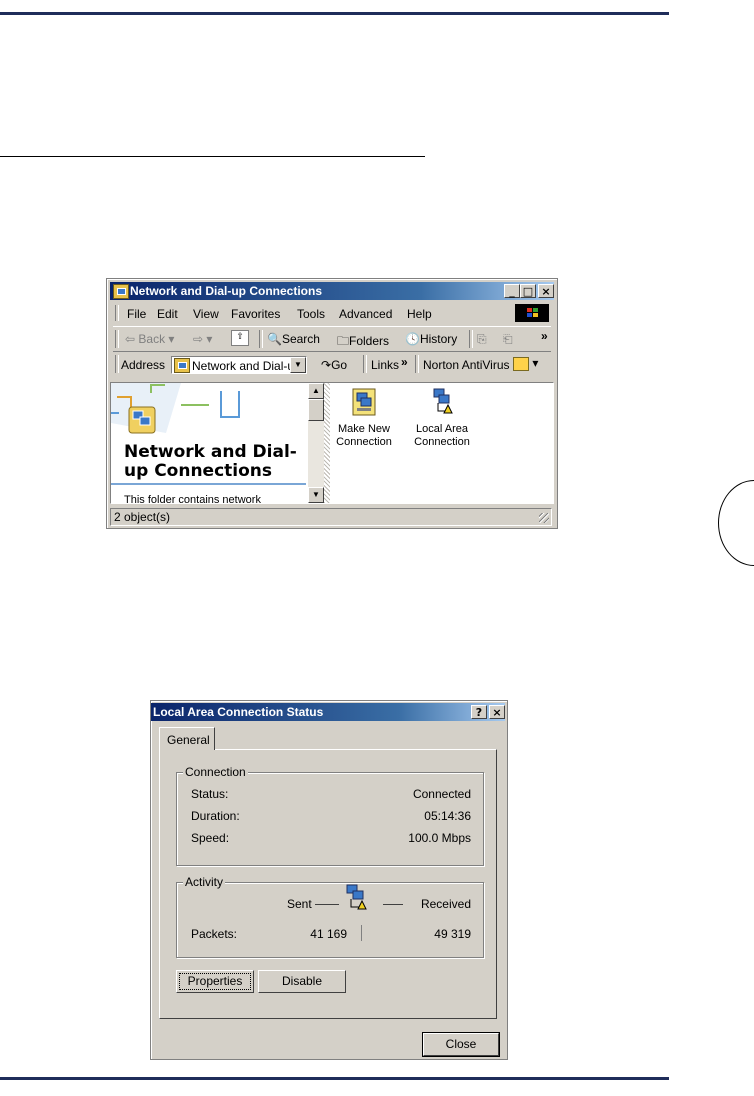  What do you see at coordinates (215, 772) in the screenshot?
I see `connection-group-label: Connection` at bounding box center [215, 772].